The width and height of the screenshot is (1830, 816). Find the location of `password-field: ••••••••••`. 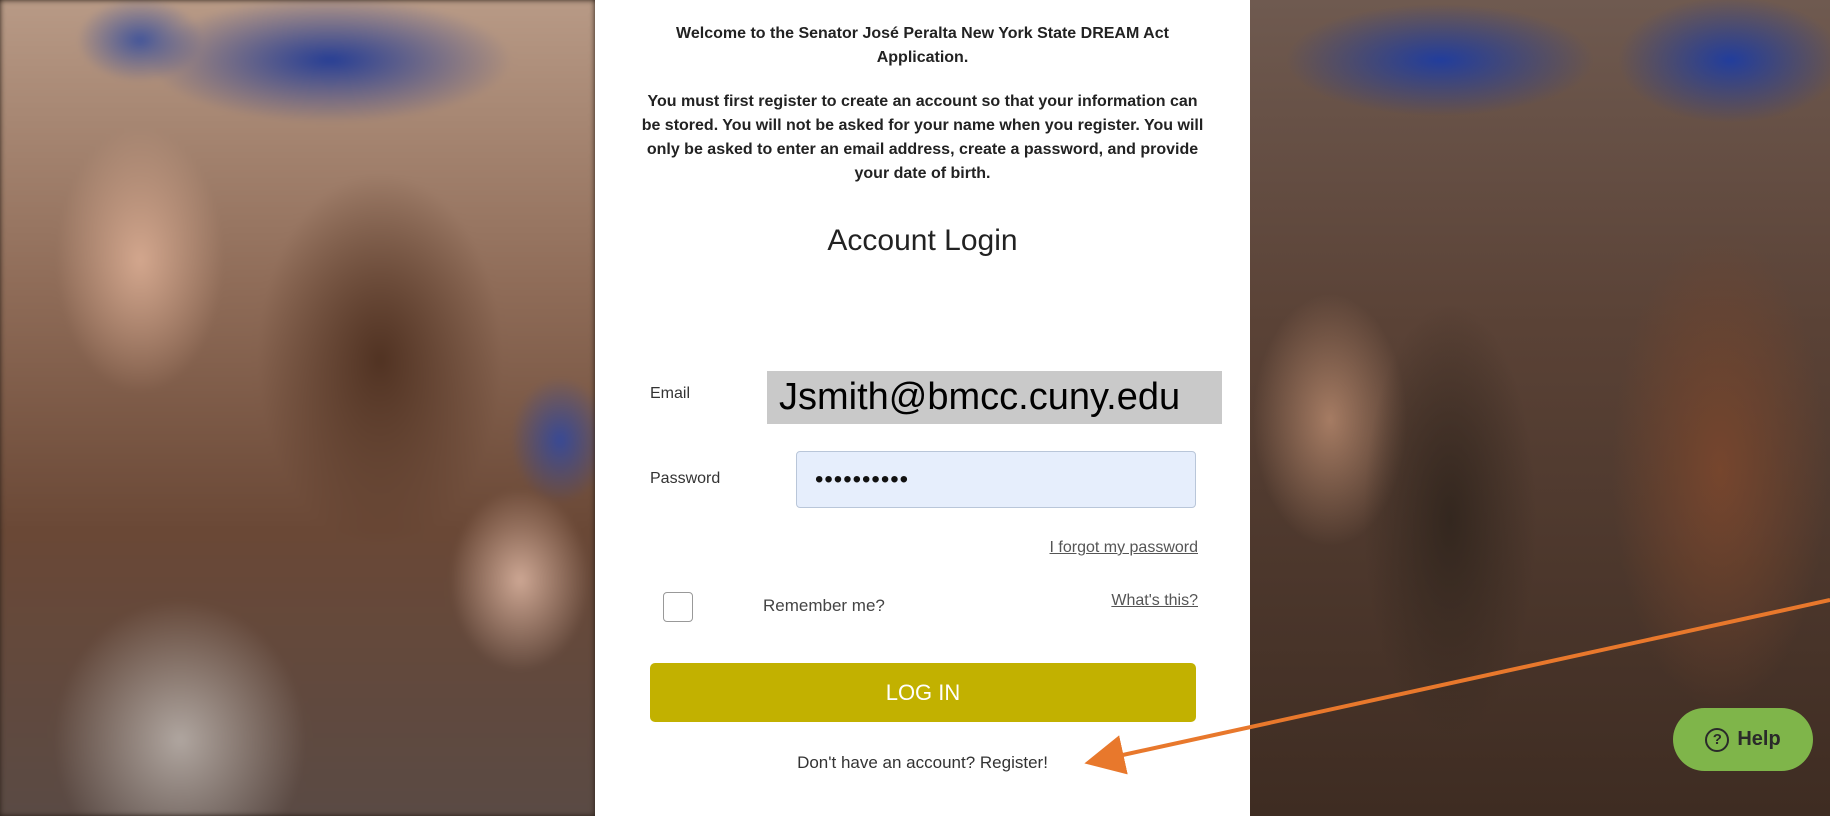

password-field: •••••••••• is located at coordinates (996, 479).